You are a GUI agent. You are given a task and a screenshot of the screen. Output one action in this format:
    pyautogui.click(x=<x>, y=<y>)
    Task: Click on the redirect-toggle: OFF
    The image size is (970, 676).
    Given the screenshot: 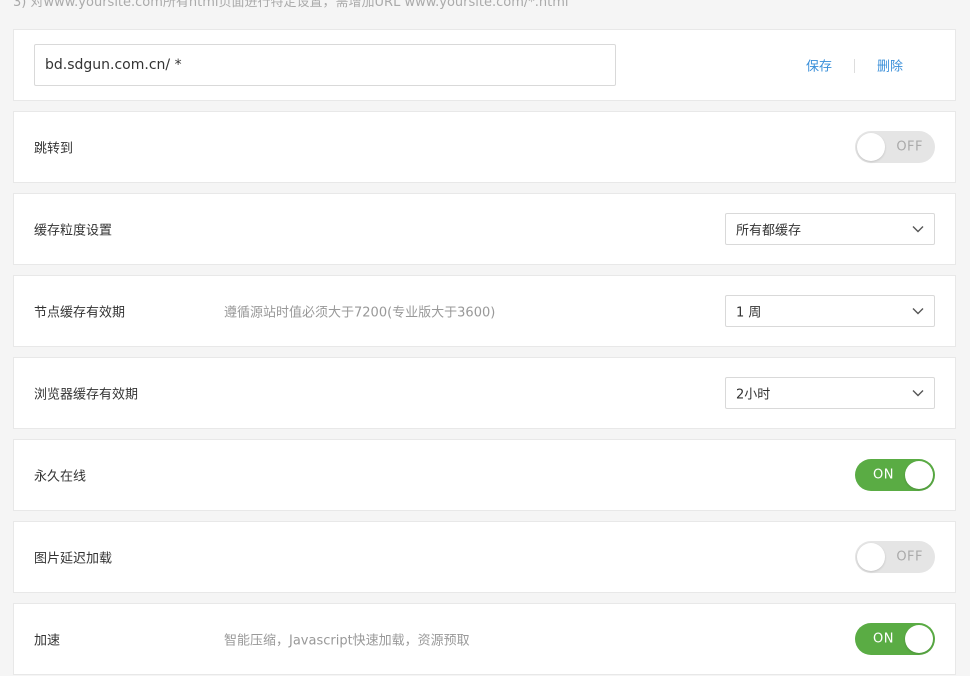 What is the action you would take?
    pyautogui.click(x=895, y=147)
    